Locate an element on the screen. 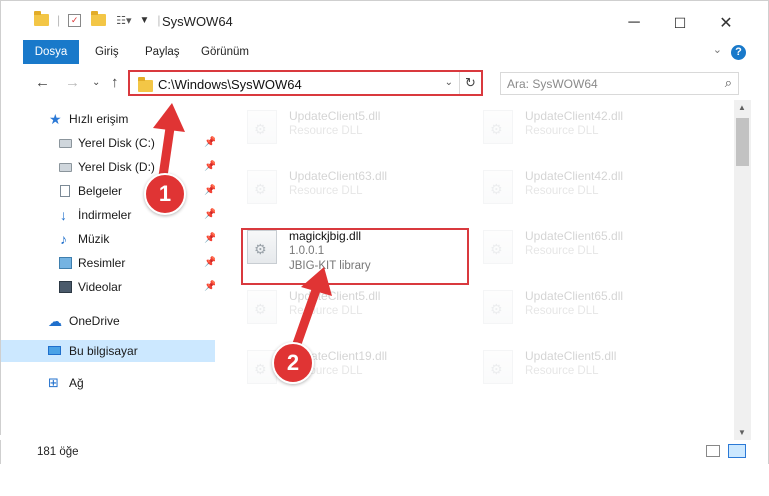 Image resolution: width=769 pixels, height=496 pixels. arrow-1-head is located at coordinates (169, 117).